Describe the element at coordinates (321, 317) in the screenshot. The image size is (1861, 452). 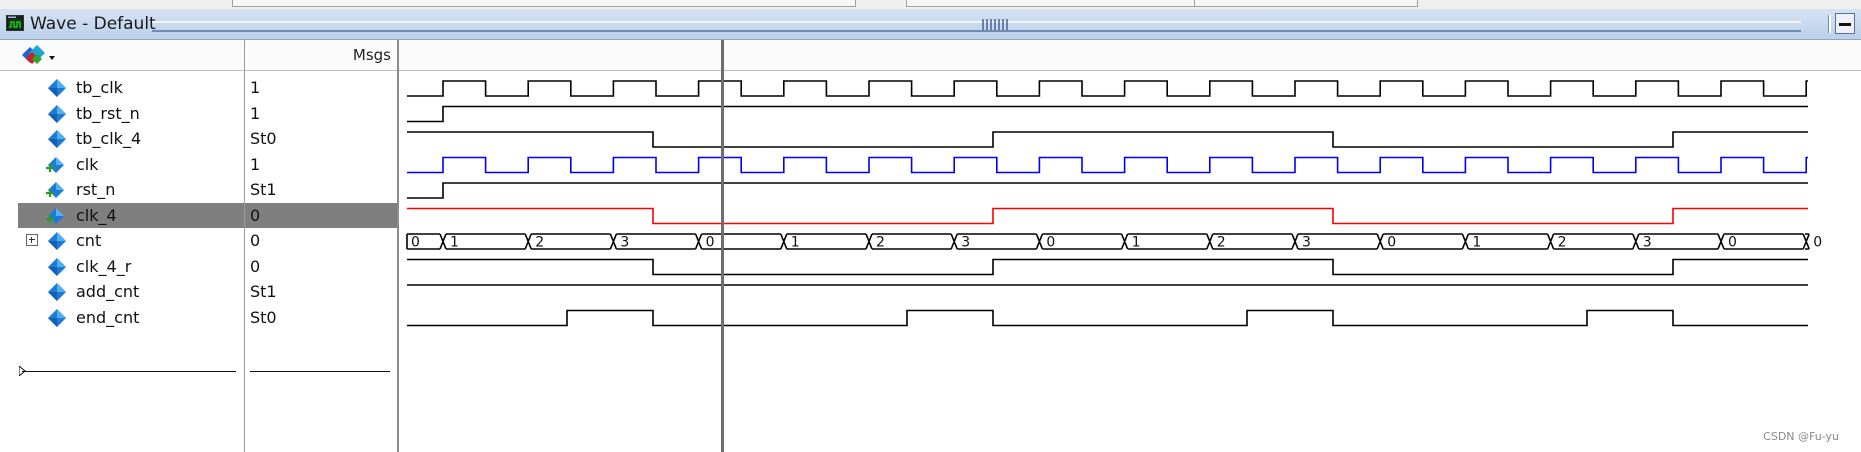
I see `value-row-end_cnt: St0` at that location.